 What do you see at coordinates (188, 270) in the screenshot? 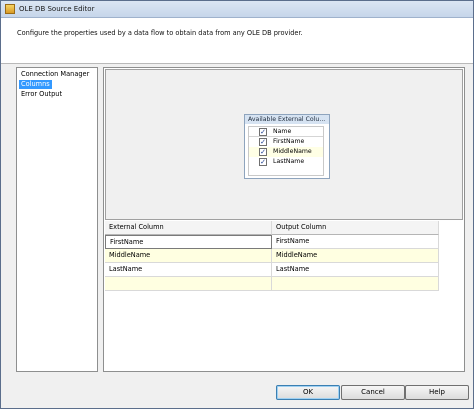
I see `external-column-cell: LastName` at bounding box center [188, 270].